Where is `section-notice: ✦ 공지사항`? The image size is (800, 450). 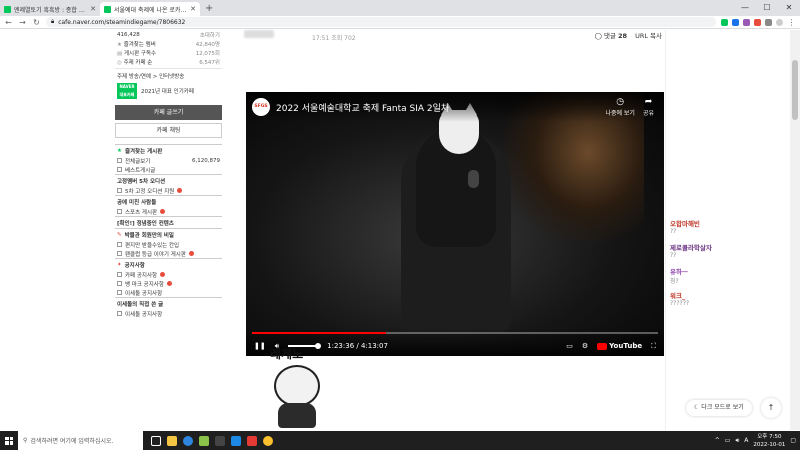 section-notice: ✦ 공지사항 is located at coordinates (168, 264).